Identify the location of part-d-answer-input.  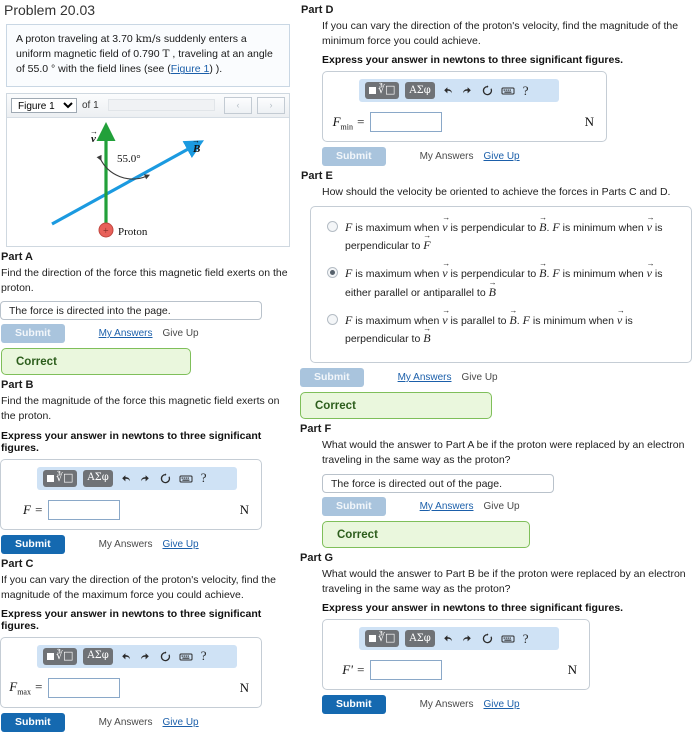
(406, 122).